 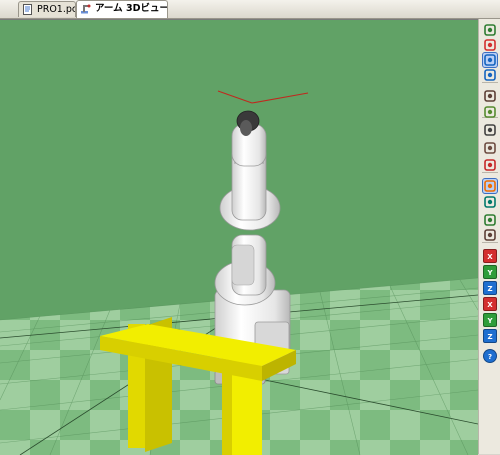 What do you see at coordinates (263, 97) in the screenshot?
I see `tool-direction-lines` at bounding box center [263, 97].